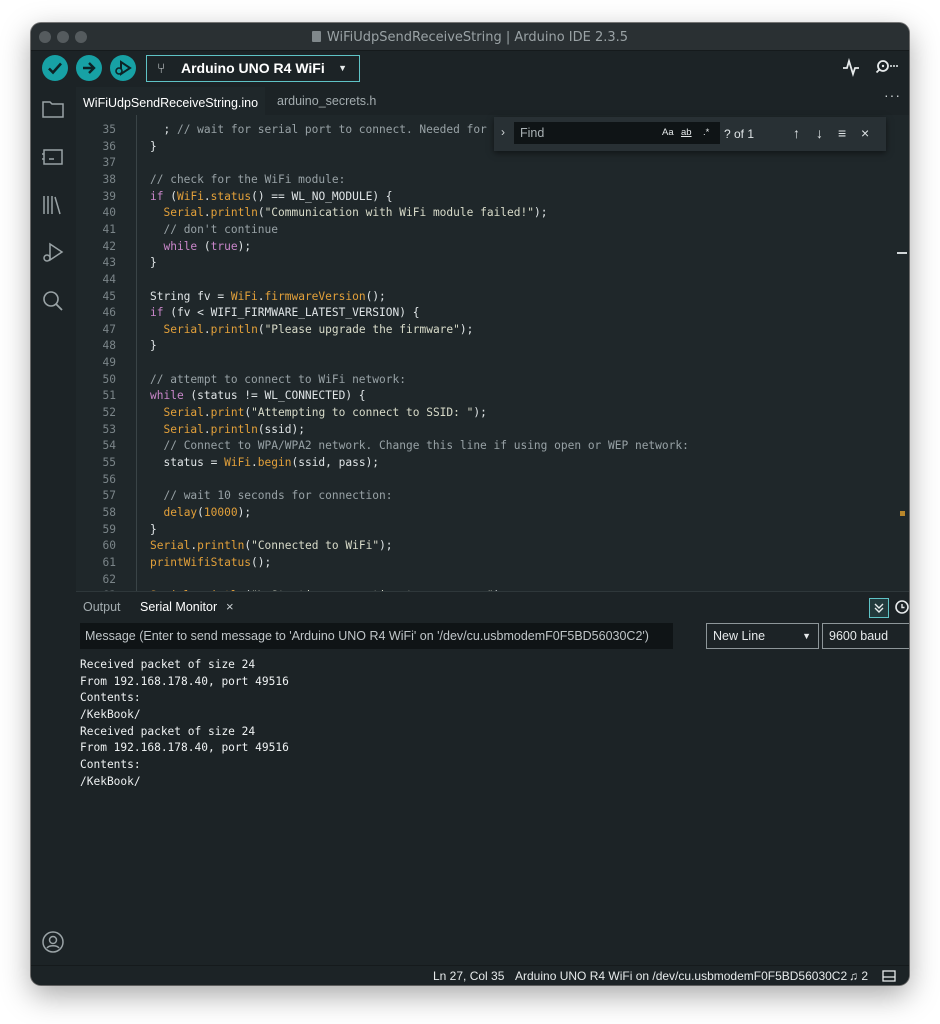 The height and width of the screenshot is (1024, 940). What do you see at coordinates (886, 67) in the screenshot?
I see `magnifier-dots-icon` at bounding box center [886, 67].